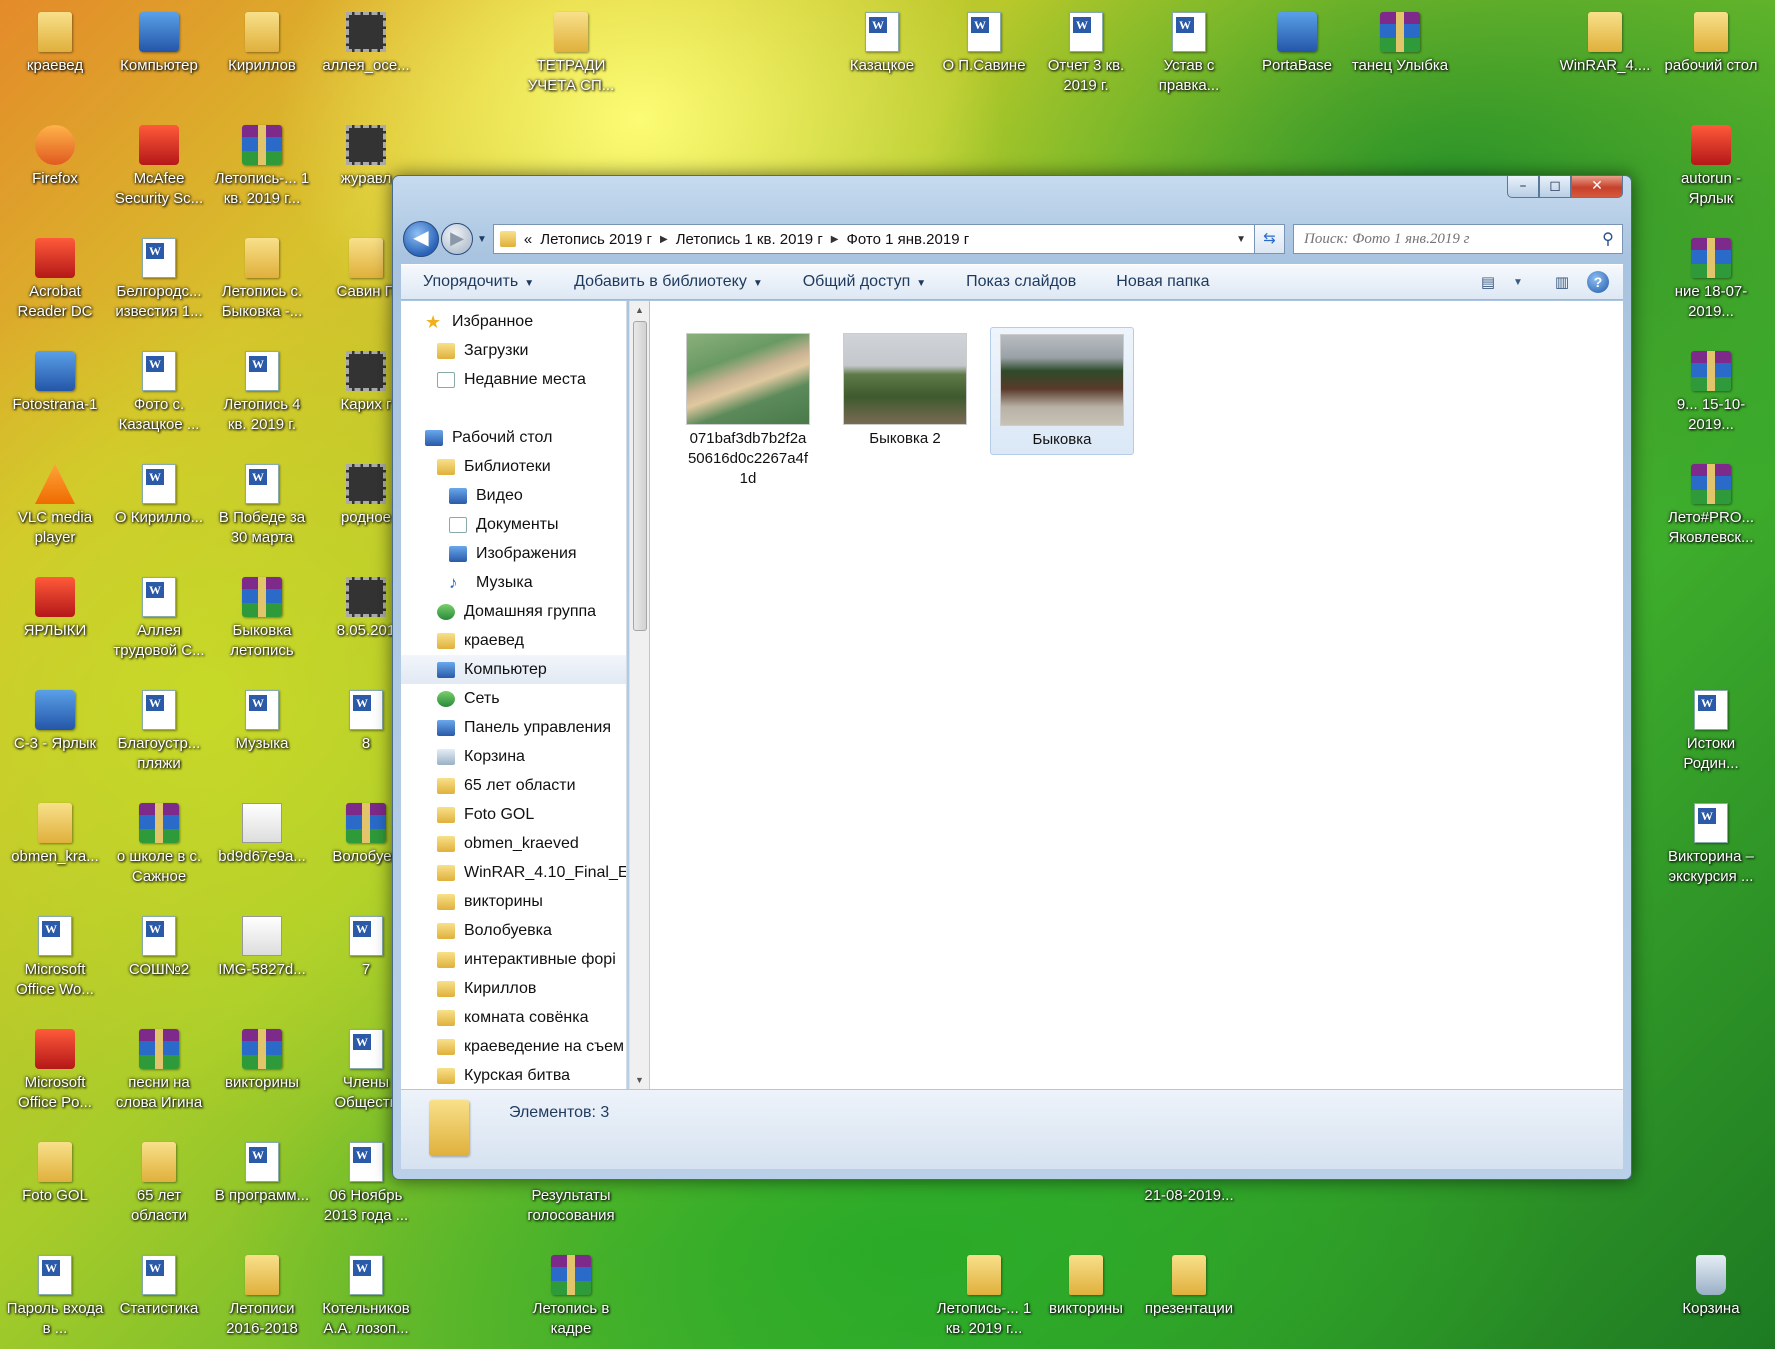 Image resolution: width=1775 pixels, height=1349 pixels. What do you see at coordinates (1019, 282) in the screenshot?
I see `slideshow-button: Показ слайдов` at bounding box center [1019, 282].